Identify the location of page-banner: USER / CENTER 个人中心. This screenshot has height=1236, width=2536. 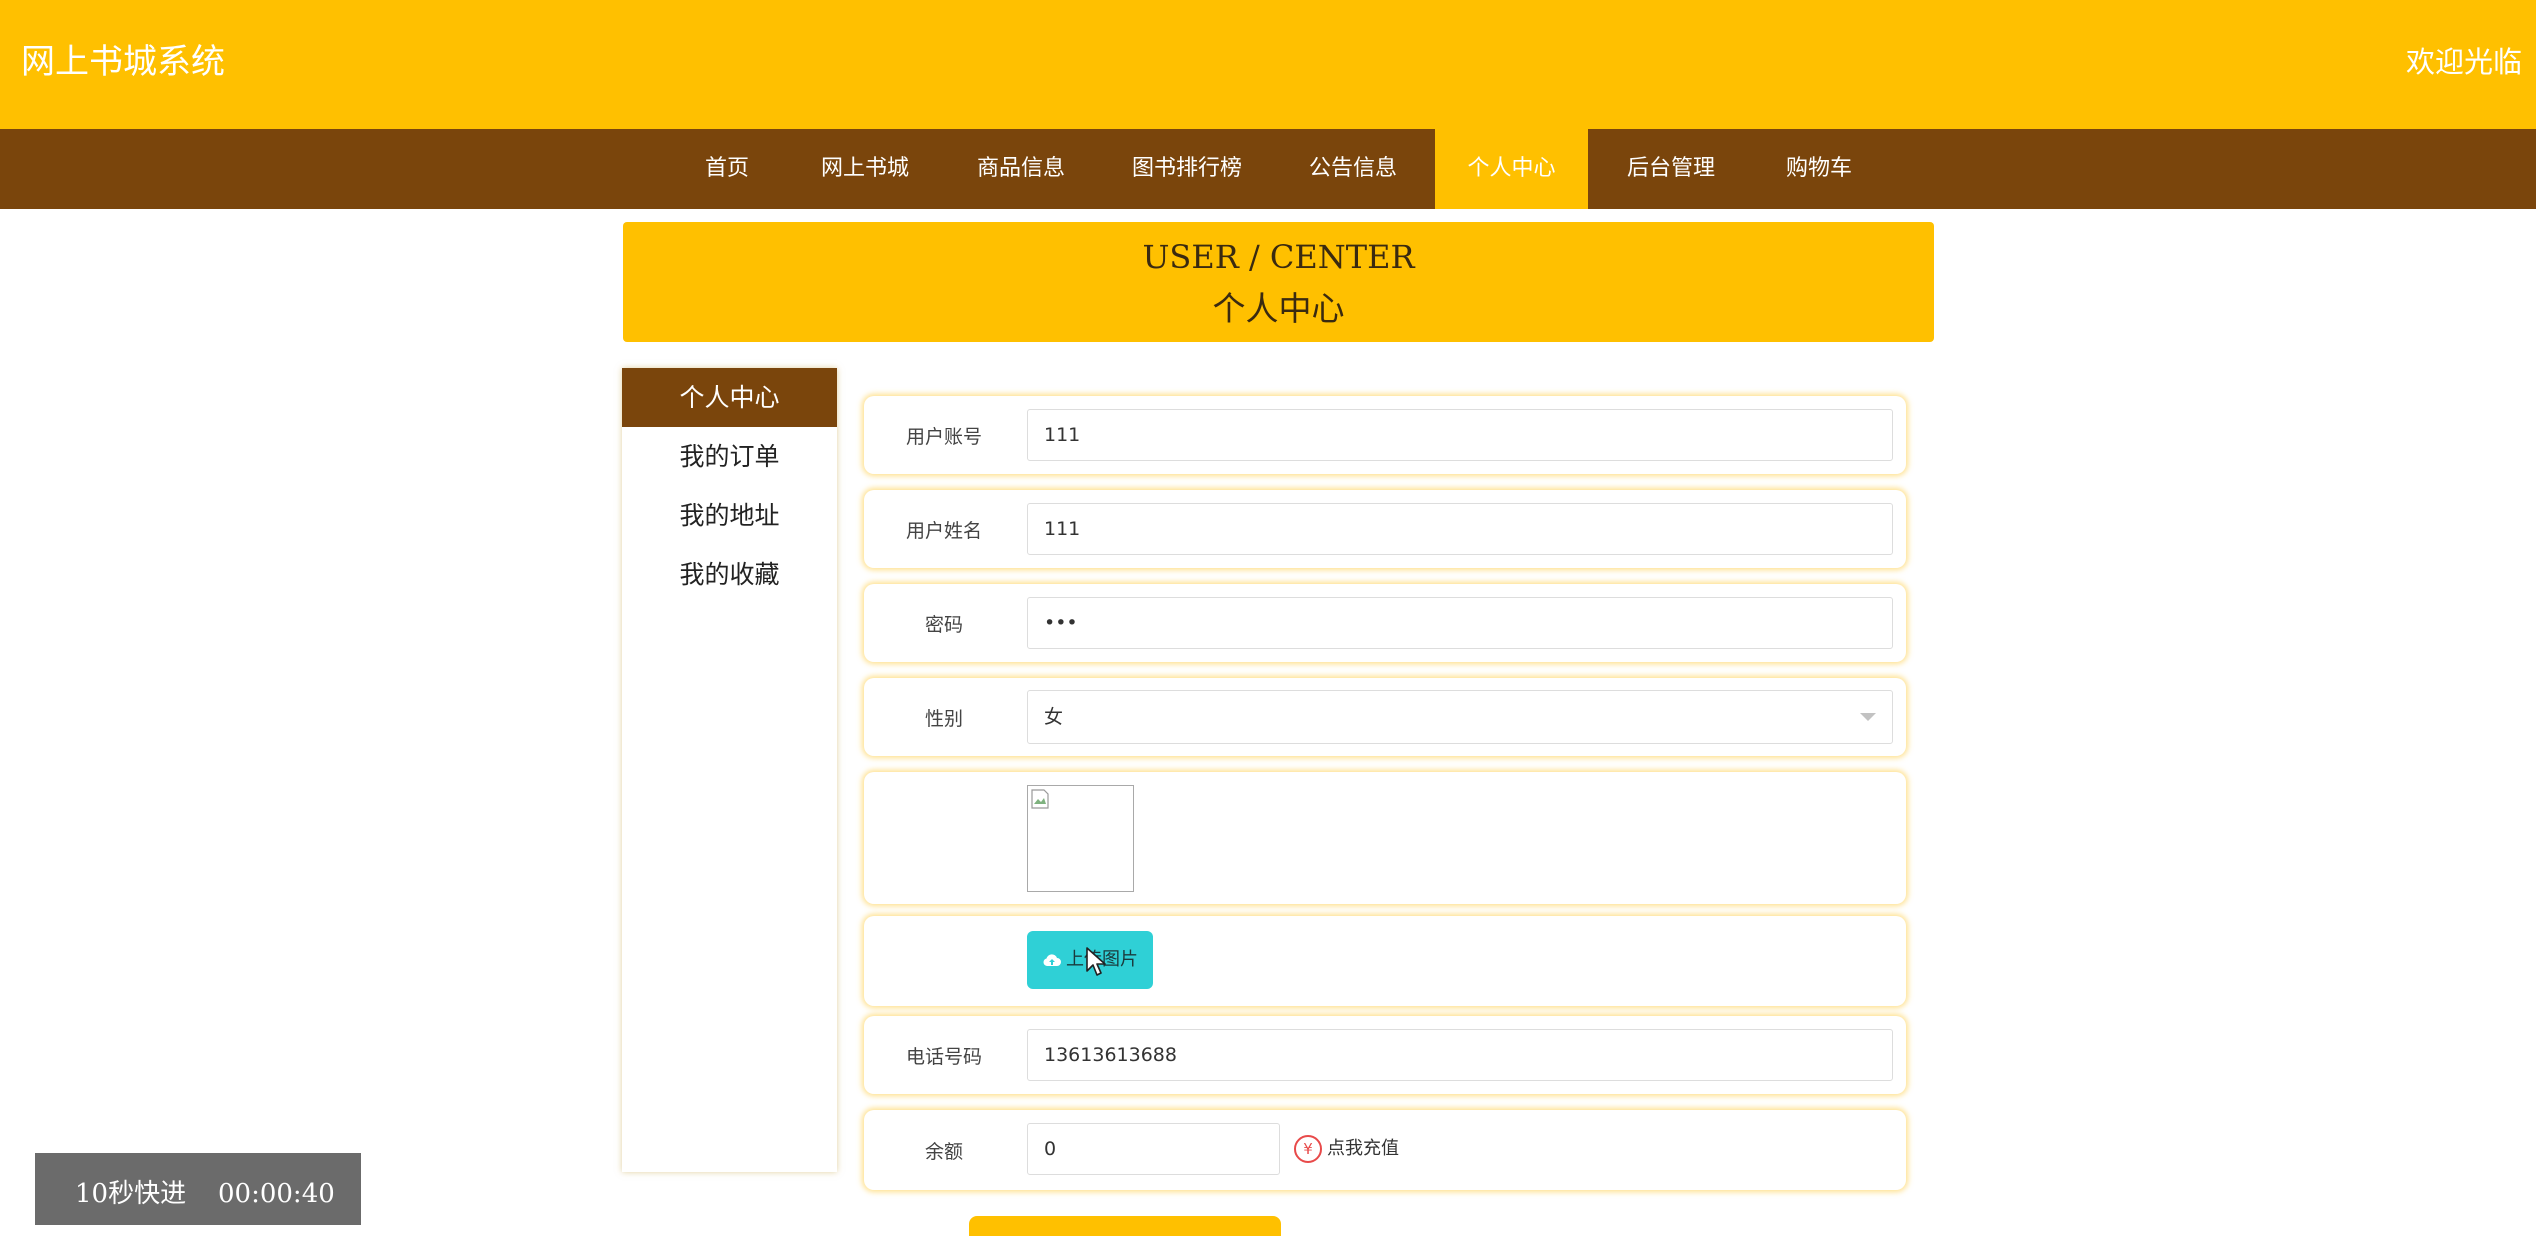
(1278, 282).